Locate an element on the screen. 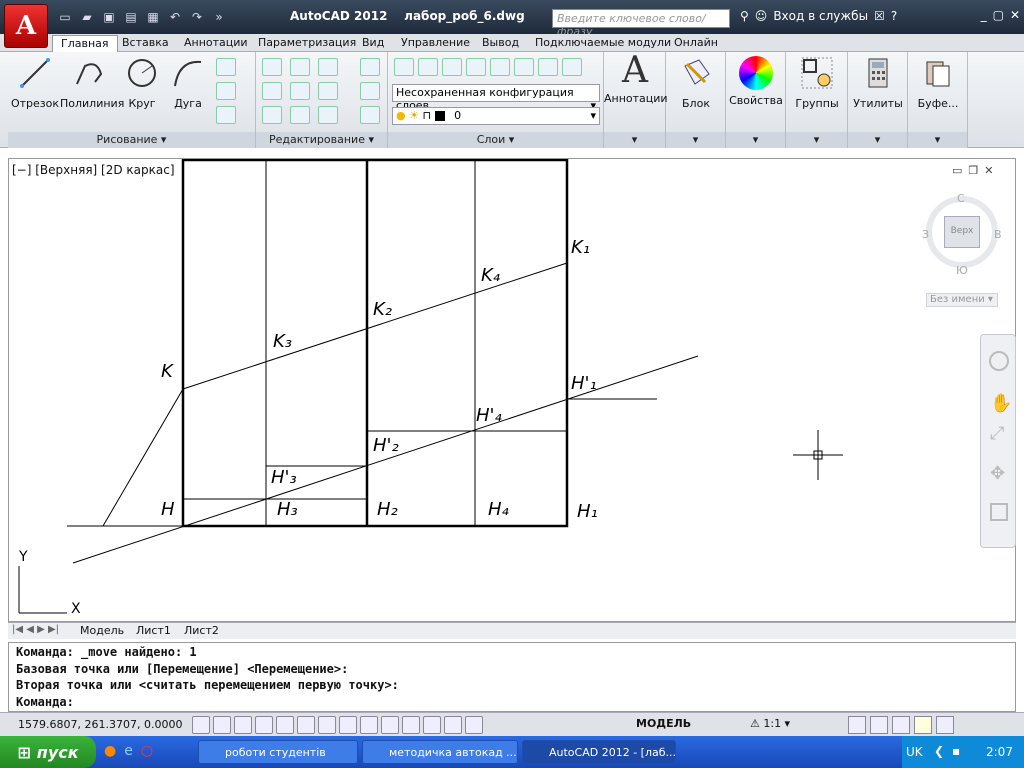 This screenshot has width=1024, height=768. selection-cycling-icon is located at coordinates (474, 725).